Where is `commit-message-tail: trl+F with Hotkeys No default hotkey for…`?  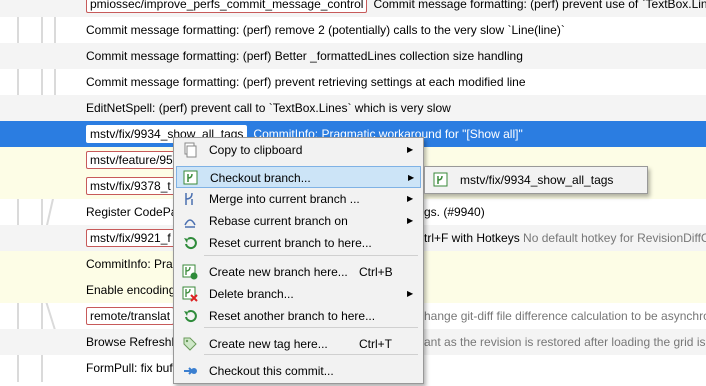
commit-message-tail: trl+F with Hotkeys No default hotkey for… is located at coordinates (565, 238).